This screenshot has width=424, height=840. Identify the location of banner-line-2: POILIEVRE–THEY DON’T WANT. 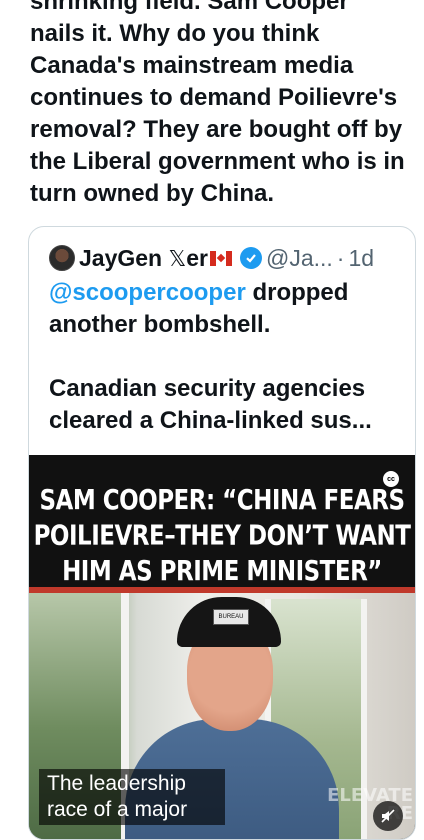
(222, 536).